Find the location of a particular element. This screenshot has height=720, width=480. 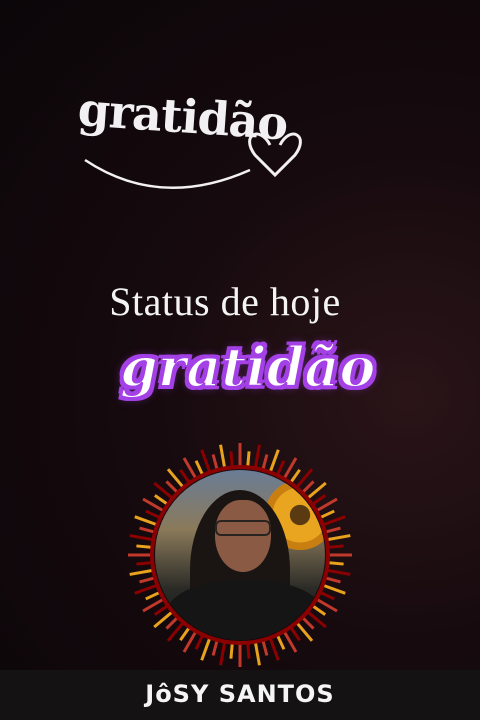

status-heading: Status de hoje is located at coordinates (225, 301).